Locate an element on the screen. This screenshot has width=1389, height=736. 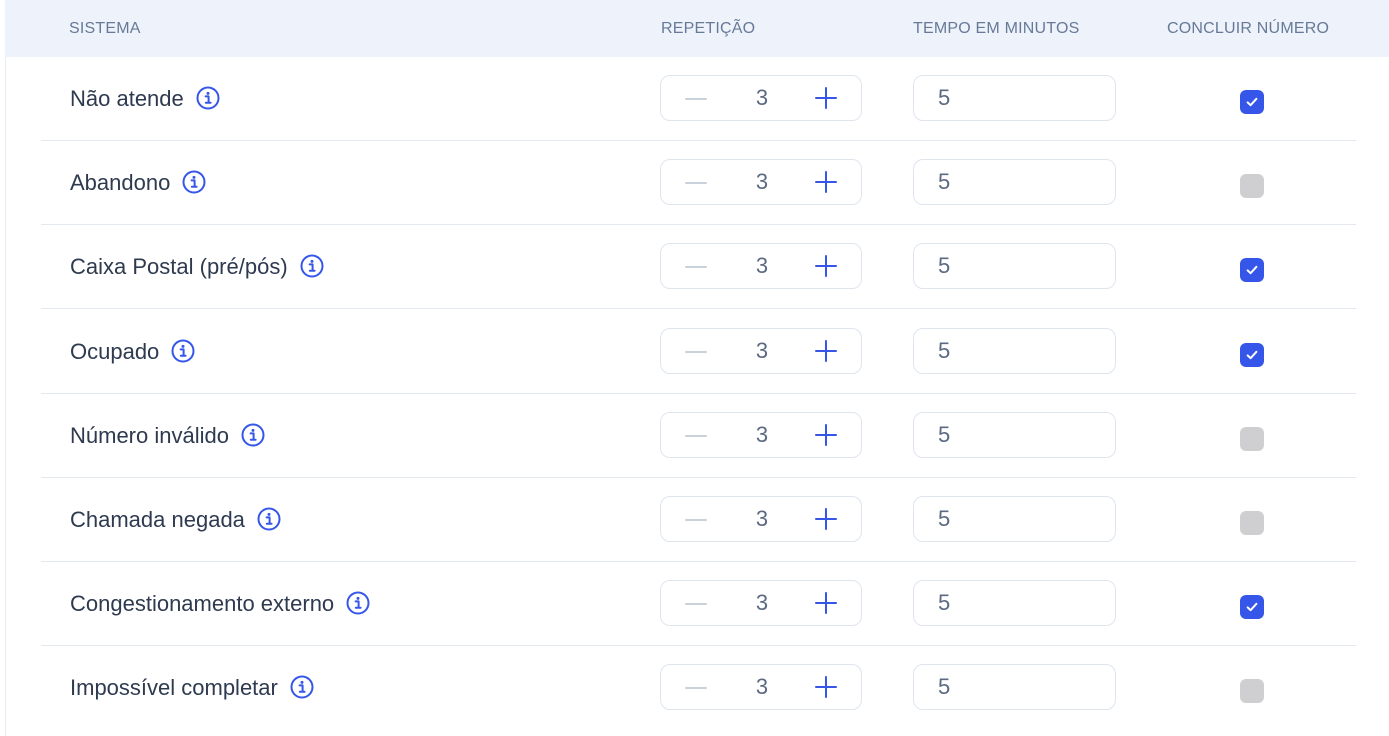
row-label-wrap: Não atende is located at coordinates (145, 99).